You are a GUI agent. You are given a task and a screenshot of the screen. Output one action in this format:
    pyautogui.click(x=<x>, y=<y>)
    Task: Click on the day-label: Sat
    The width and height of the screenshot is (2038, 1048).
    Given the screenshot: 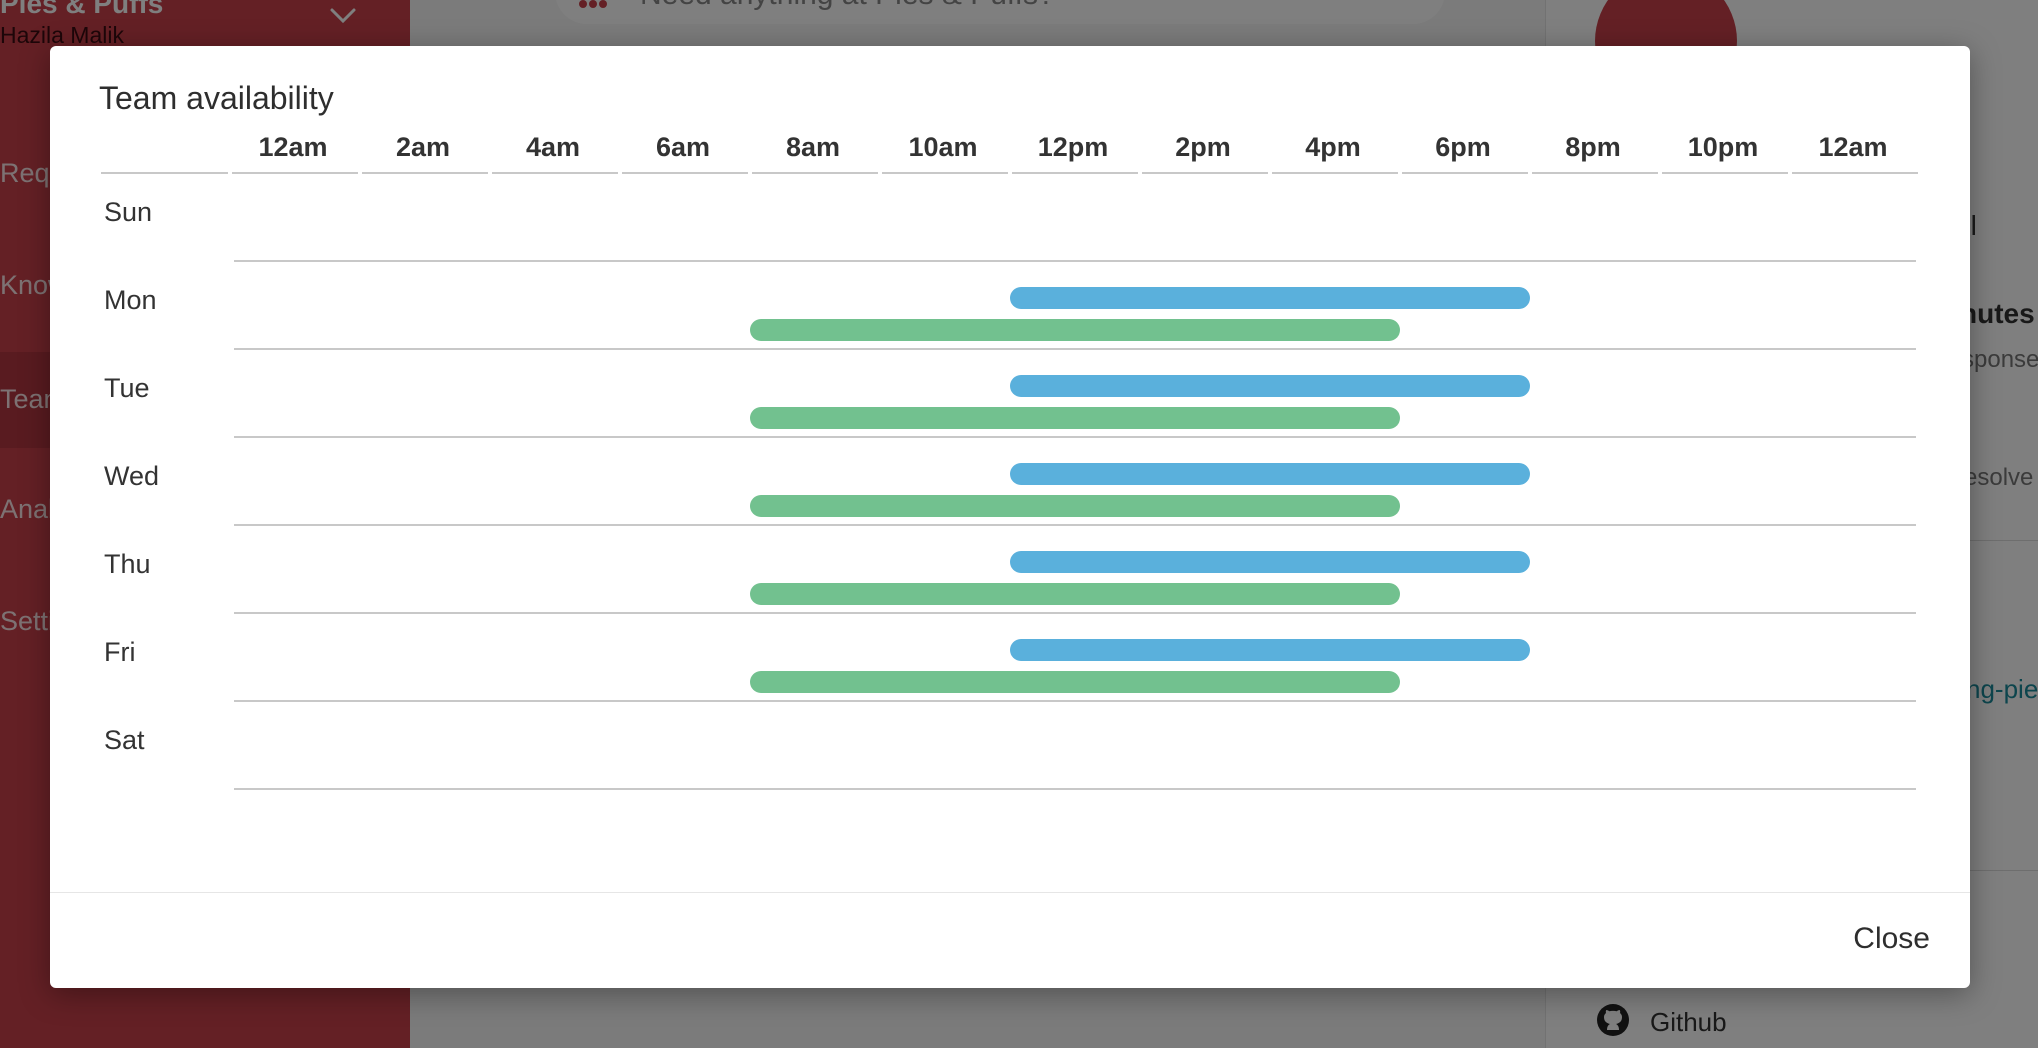 What is the action you would take?
    pyautogui.click(x=124, y=740)
    